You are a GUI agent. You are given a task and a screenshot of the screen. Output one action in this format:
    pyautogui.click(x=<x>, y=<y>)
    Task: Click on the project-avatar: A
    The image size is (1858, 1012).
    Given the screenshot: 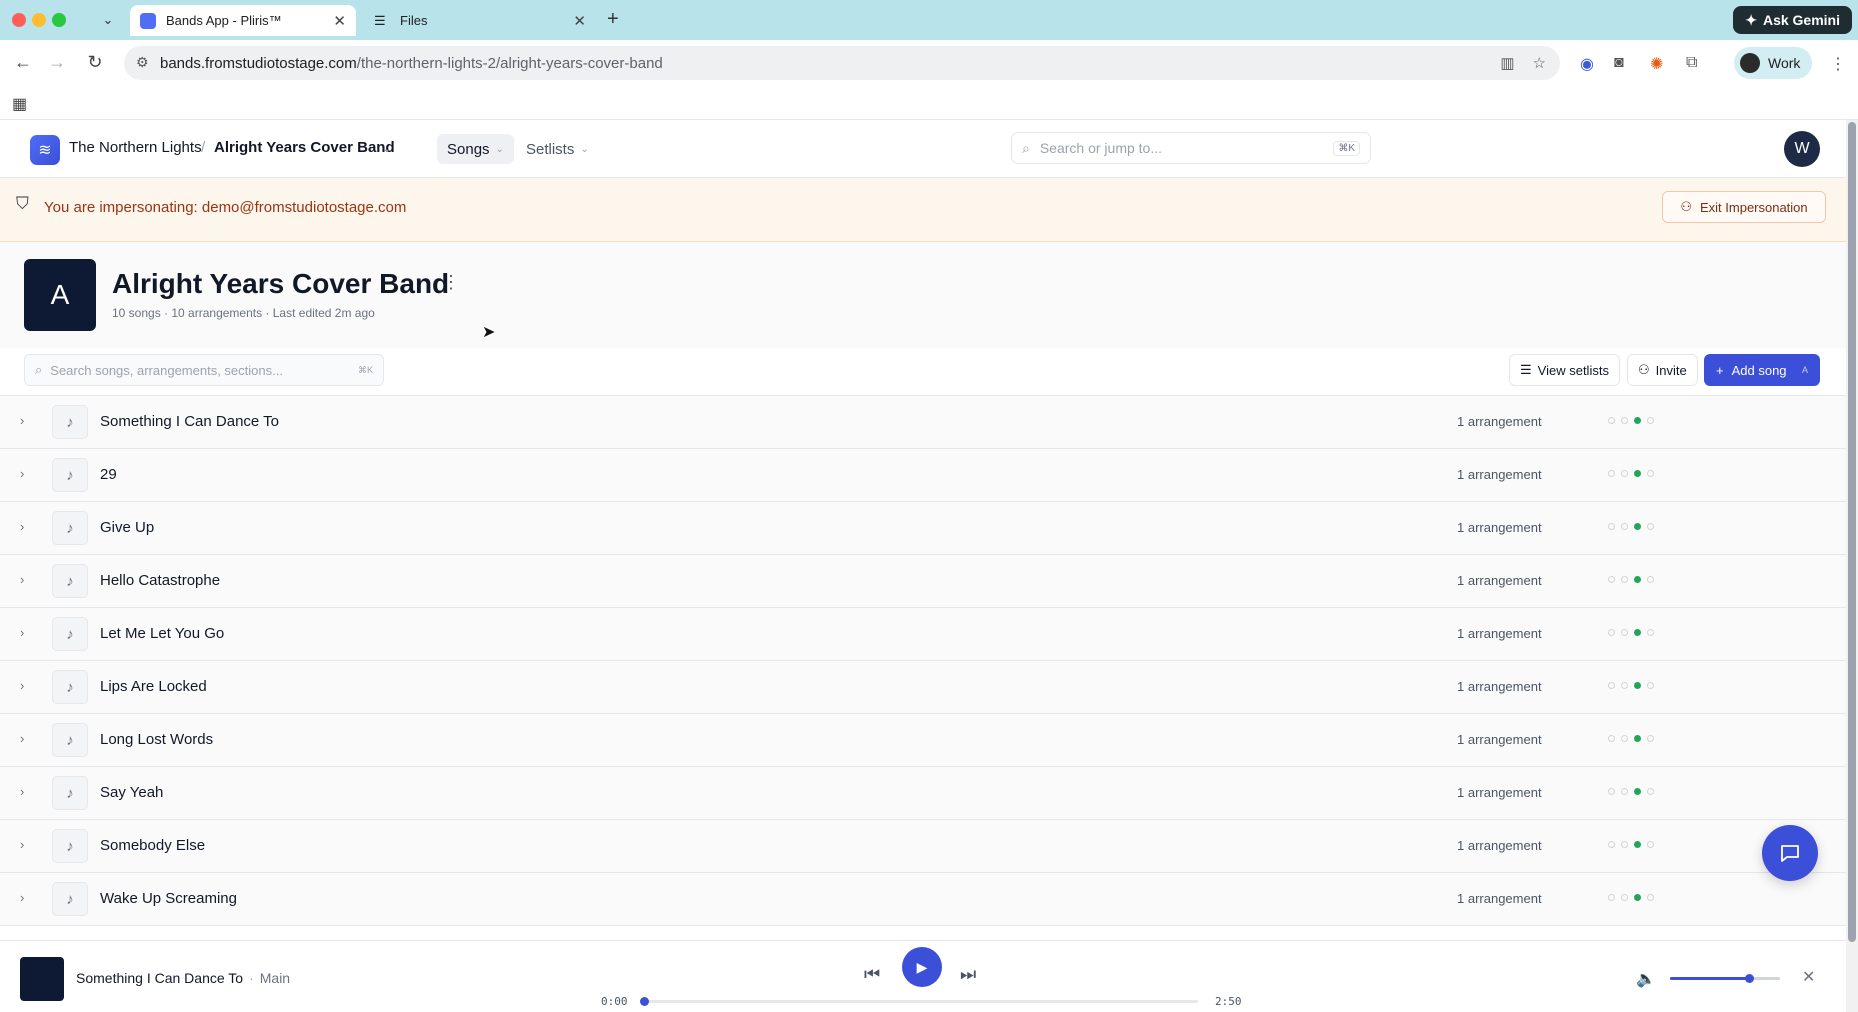 What is the action you would take?
    pyautogui.click(x=60, y=295)
    